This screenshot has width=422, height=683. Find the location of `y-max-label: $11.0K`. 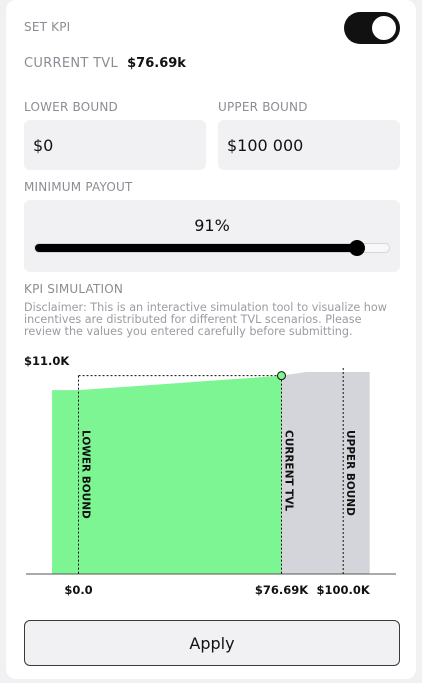

y-max-label: $11.0K is located at coordinates (47, 361).